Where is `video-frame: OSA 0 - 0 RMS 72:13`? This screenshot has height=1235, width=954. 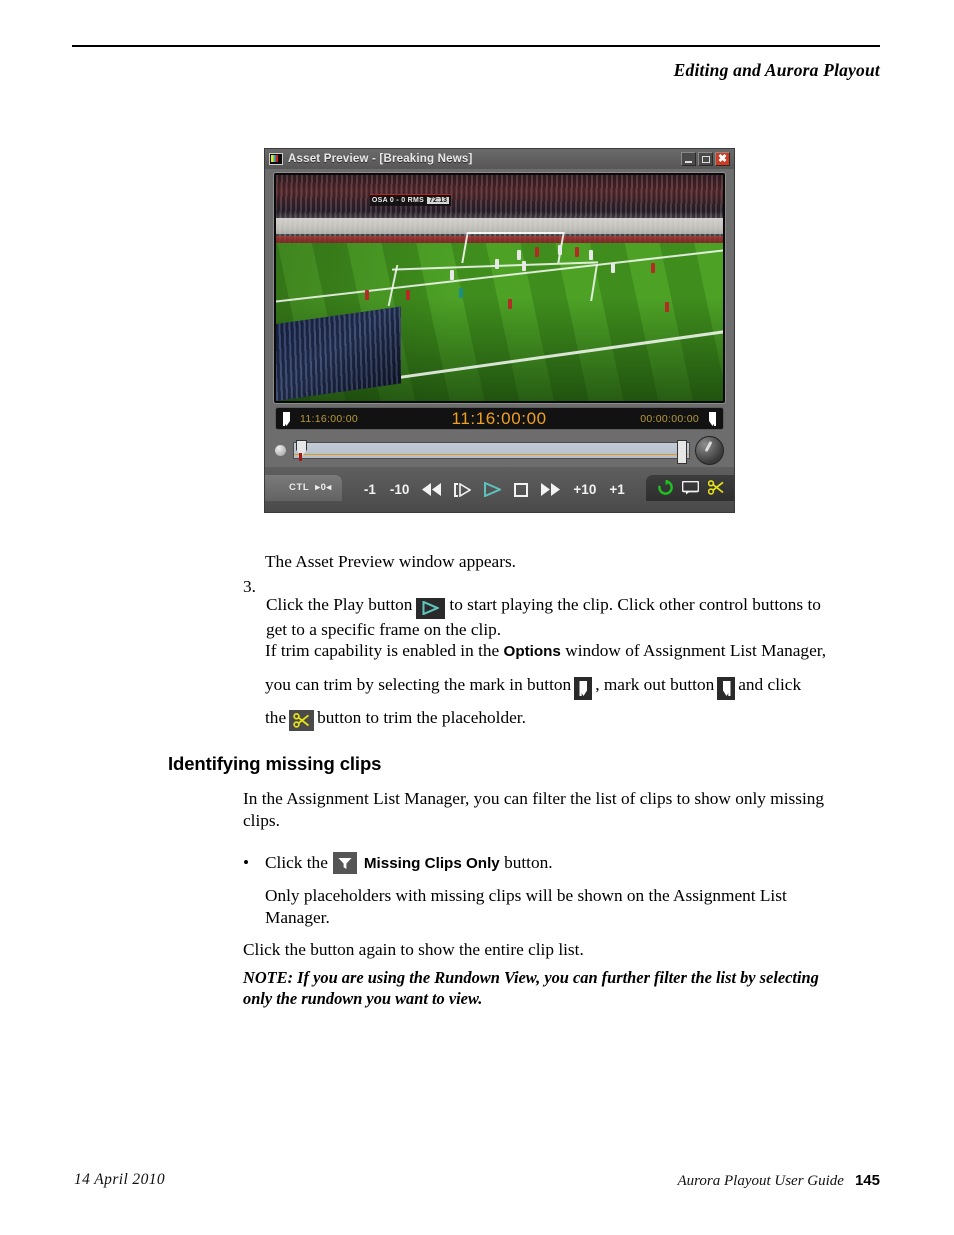
video-frame: OSA 0 - 0 RMS 72:13 is located at coordinates (499, 288).